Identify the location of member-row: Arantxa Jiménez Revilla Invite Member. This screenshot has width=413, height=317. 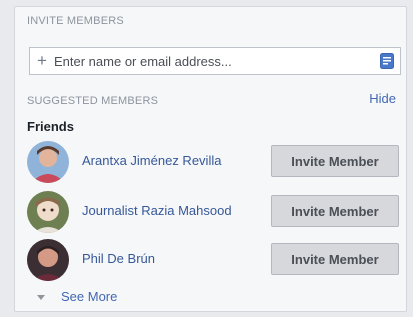
(213, 163).